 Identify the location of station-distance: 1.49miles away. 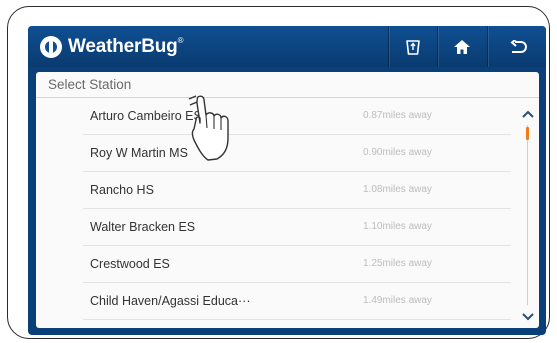
(397, 300).